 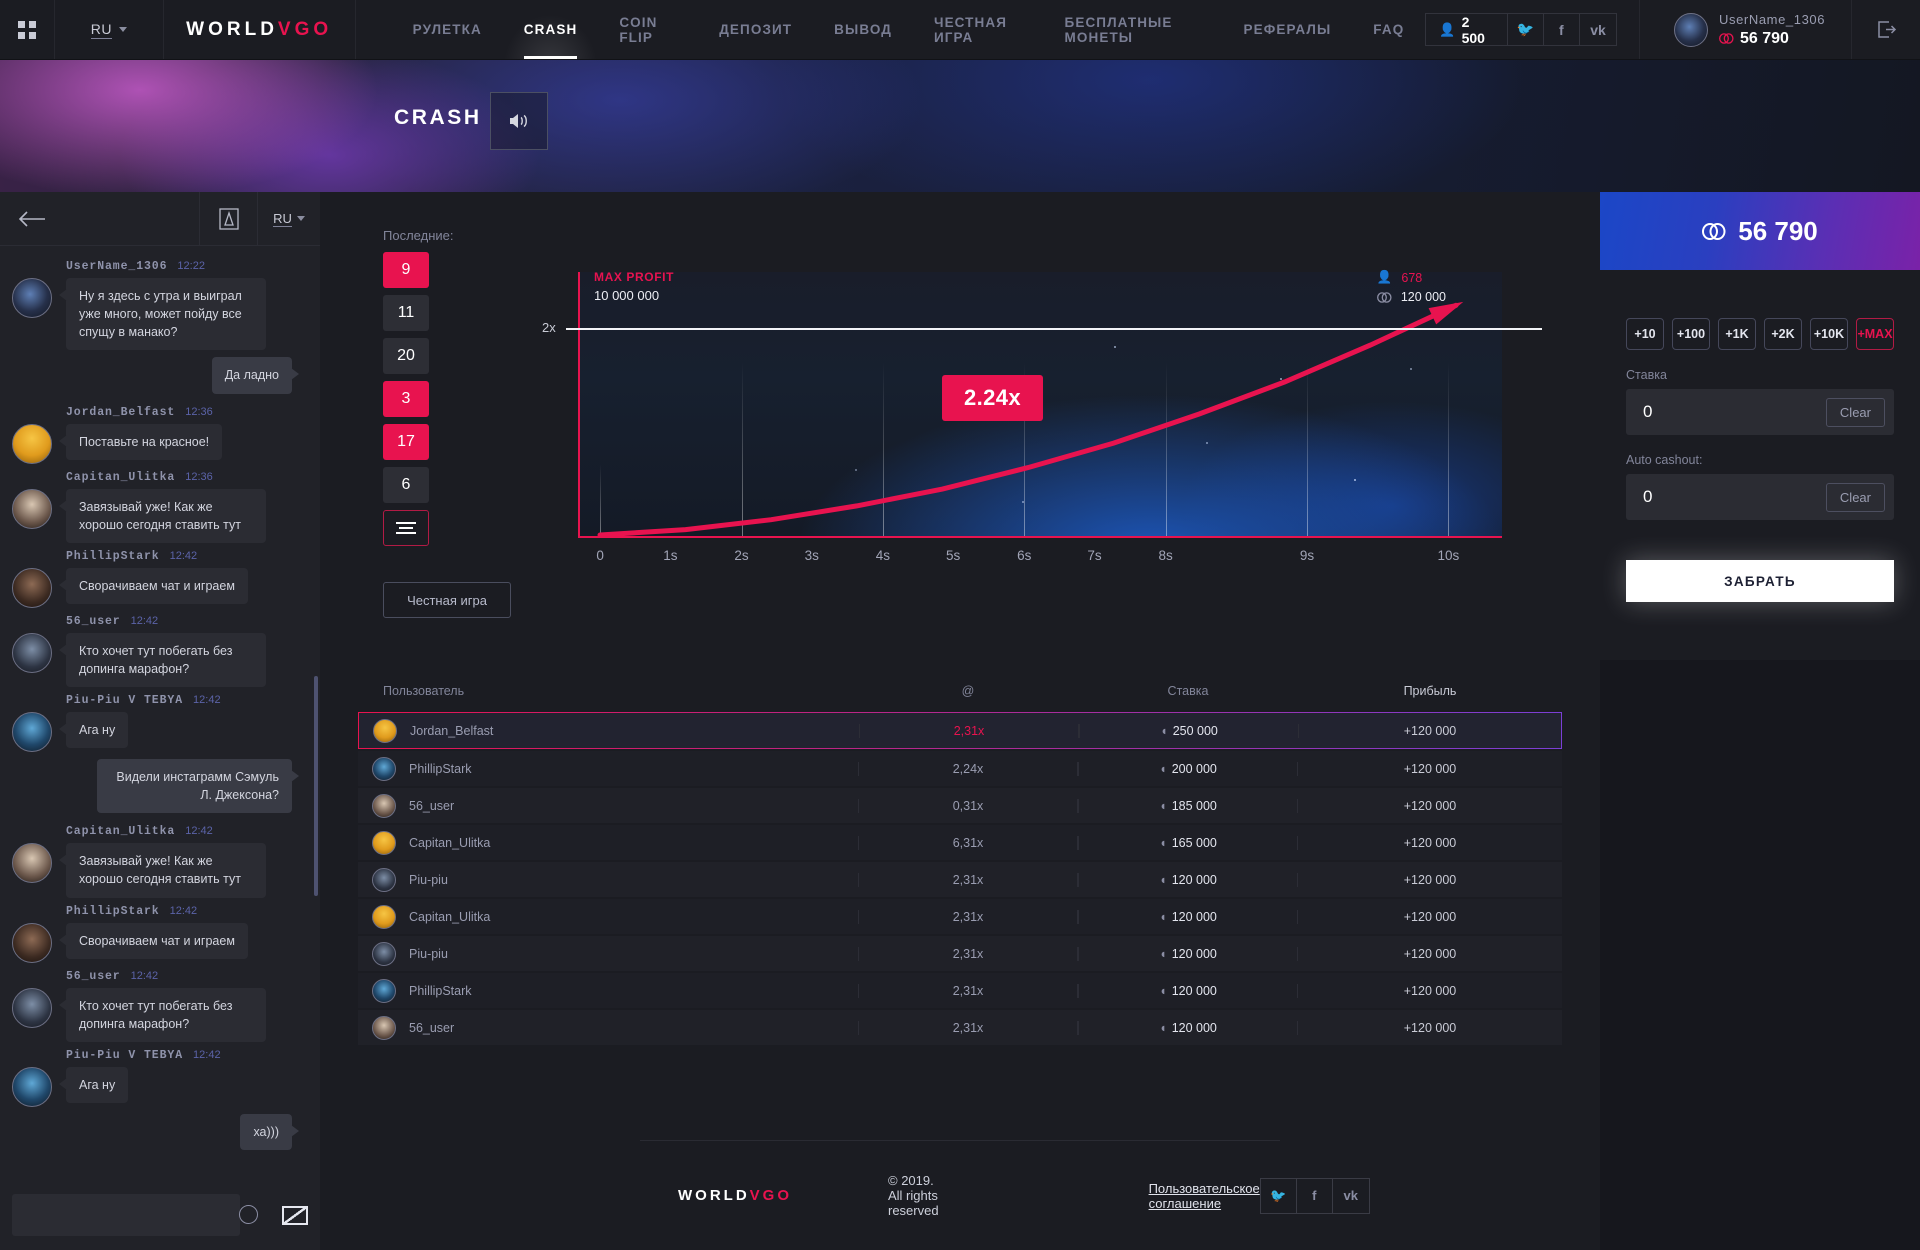 What do you see at coordinates (191, 266) in the screenshot?
I see `chat-message-time: 12:22` at bounding box center [191, 266].